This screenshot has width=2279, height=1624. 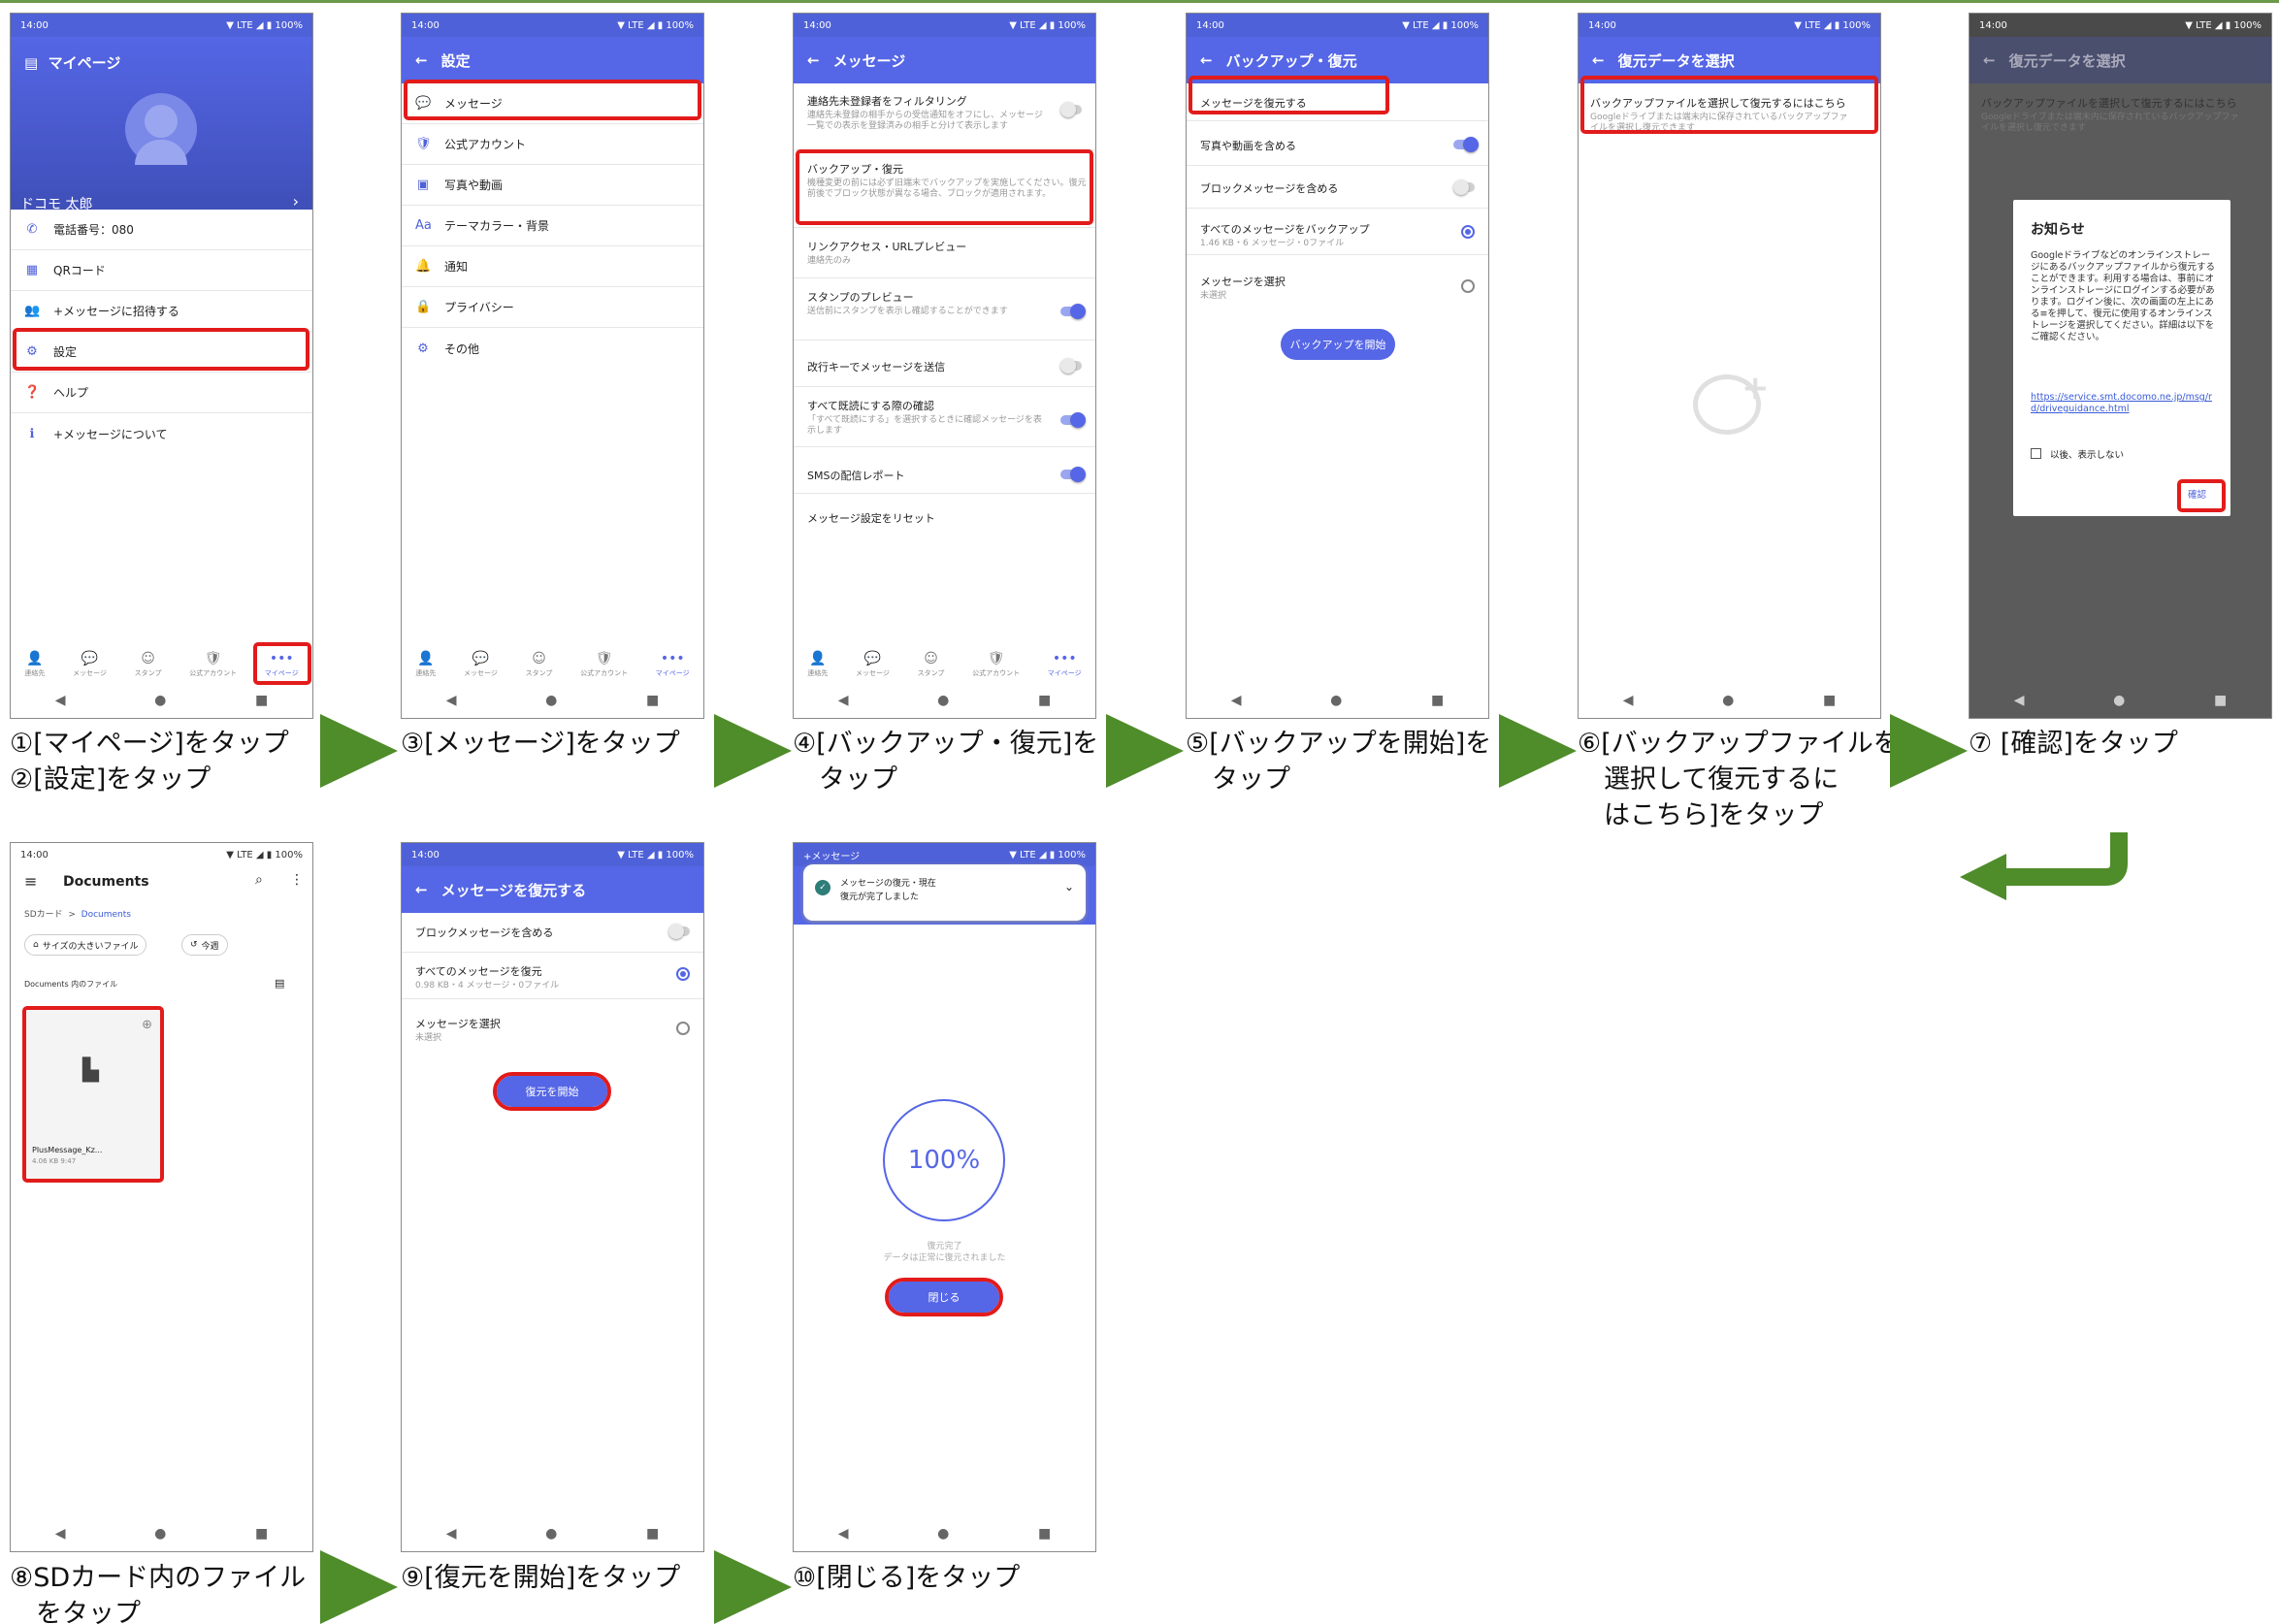 I want to click on menu-item-help: ❓ ヘルプ, so click(x=162, y=393).